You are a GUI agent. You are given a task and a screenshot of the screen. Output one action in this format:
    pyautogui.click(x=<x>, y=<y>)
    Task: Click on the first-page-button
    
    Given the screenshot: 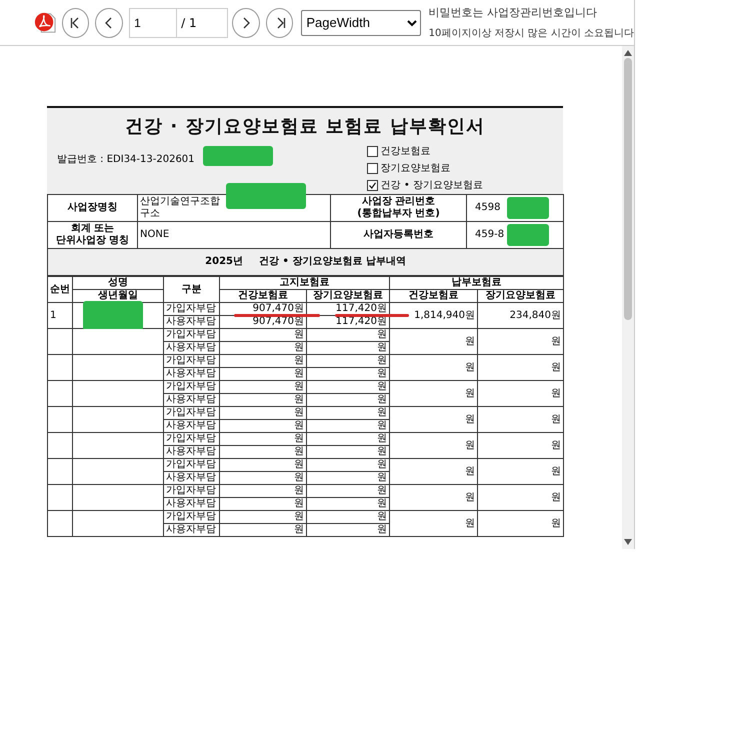 What is the action you would take?
    pyautogui.click(x=76, y=23)
    